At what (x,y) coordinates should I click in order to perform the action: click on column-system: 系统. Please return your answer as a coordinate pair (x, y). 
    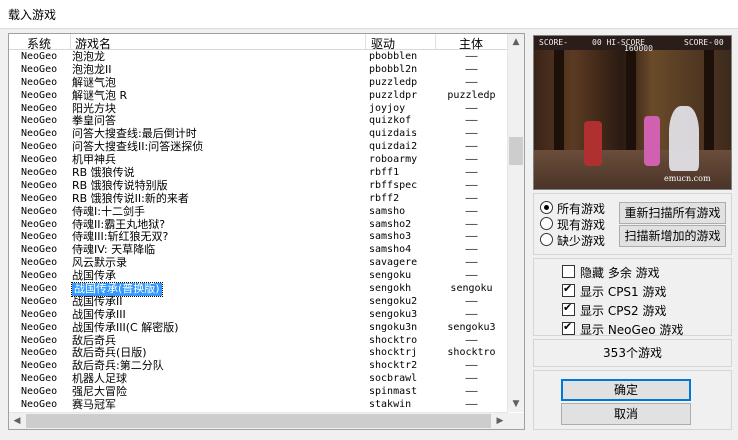
    Looking at the image, I should click on (39, 43).